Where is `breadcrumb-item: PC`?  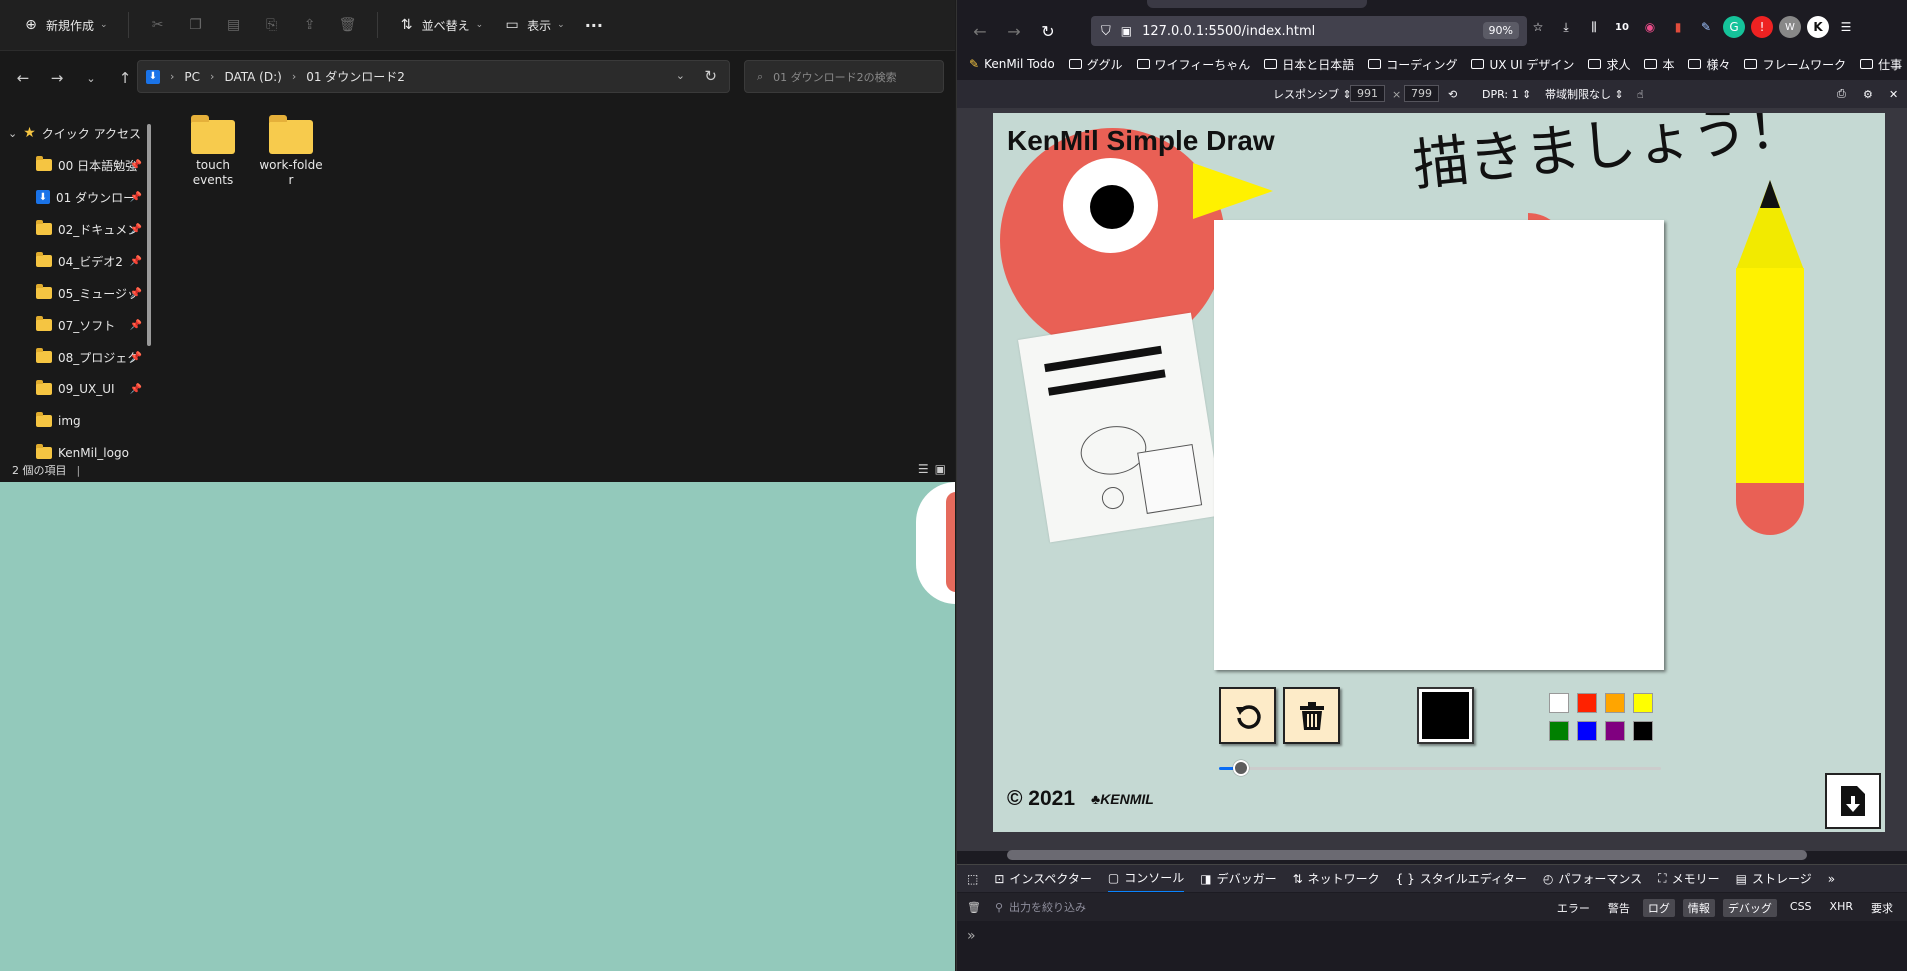 breadcrumb-item: PC is located at coordinates (192, 77).